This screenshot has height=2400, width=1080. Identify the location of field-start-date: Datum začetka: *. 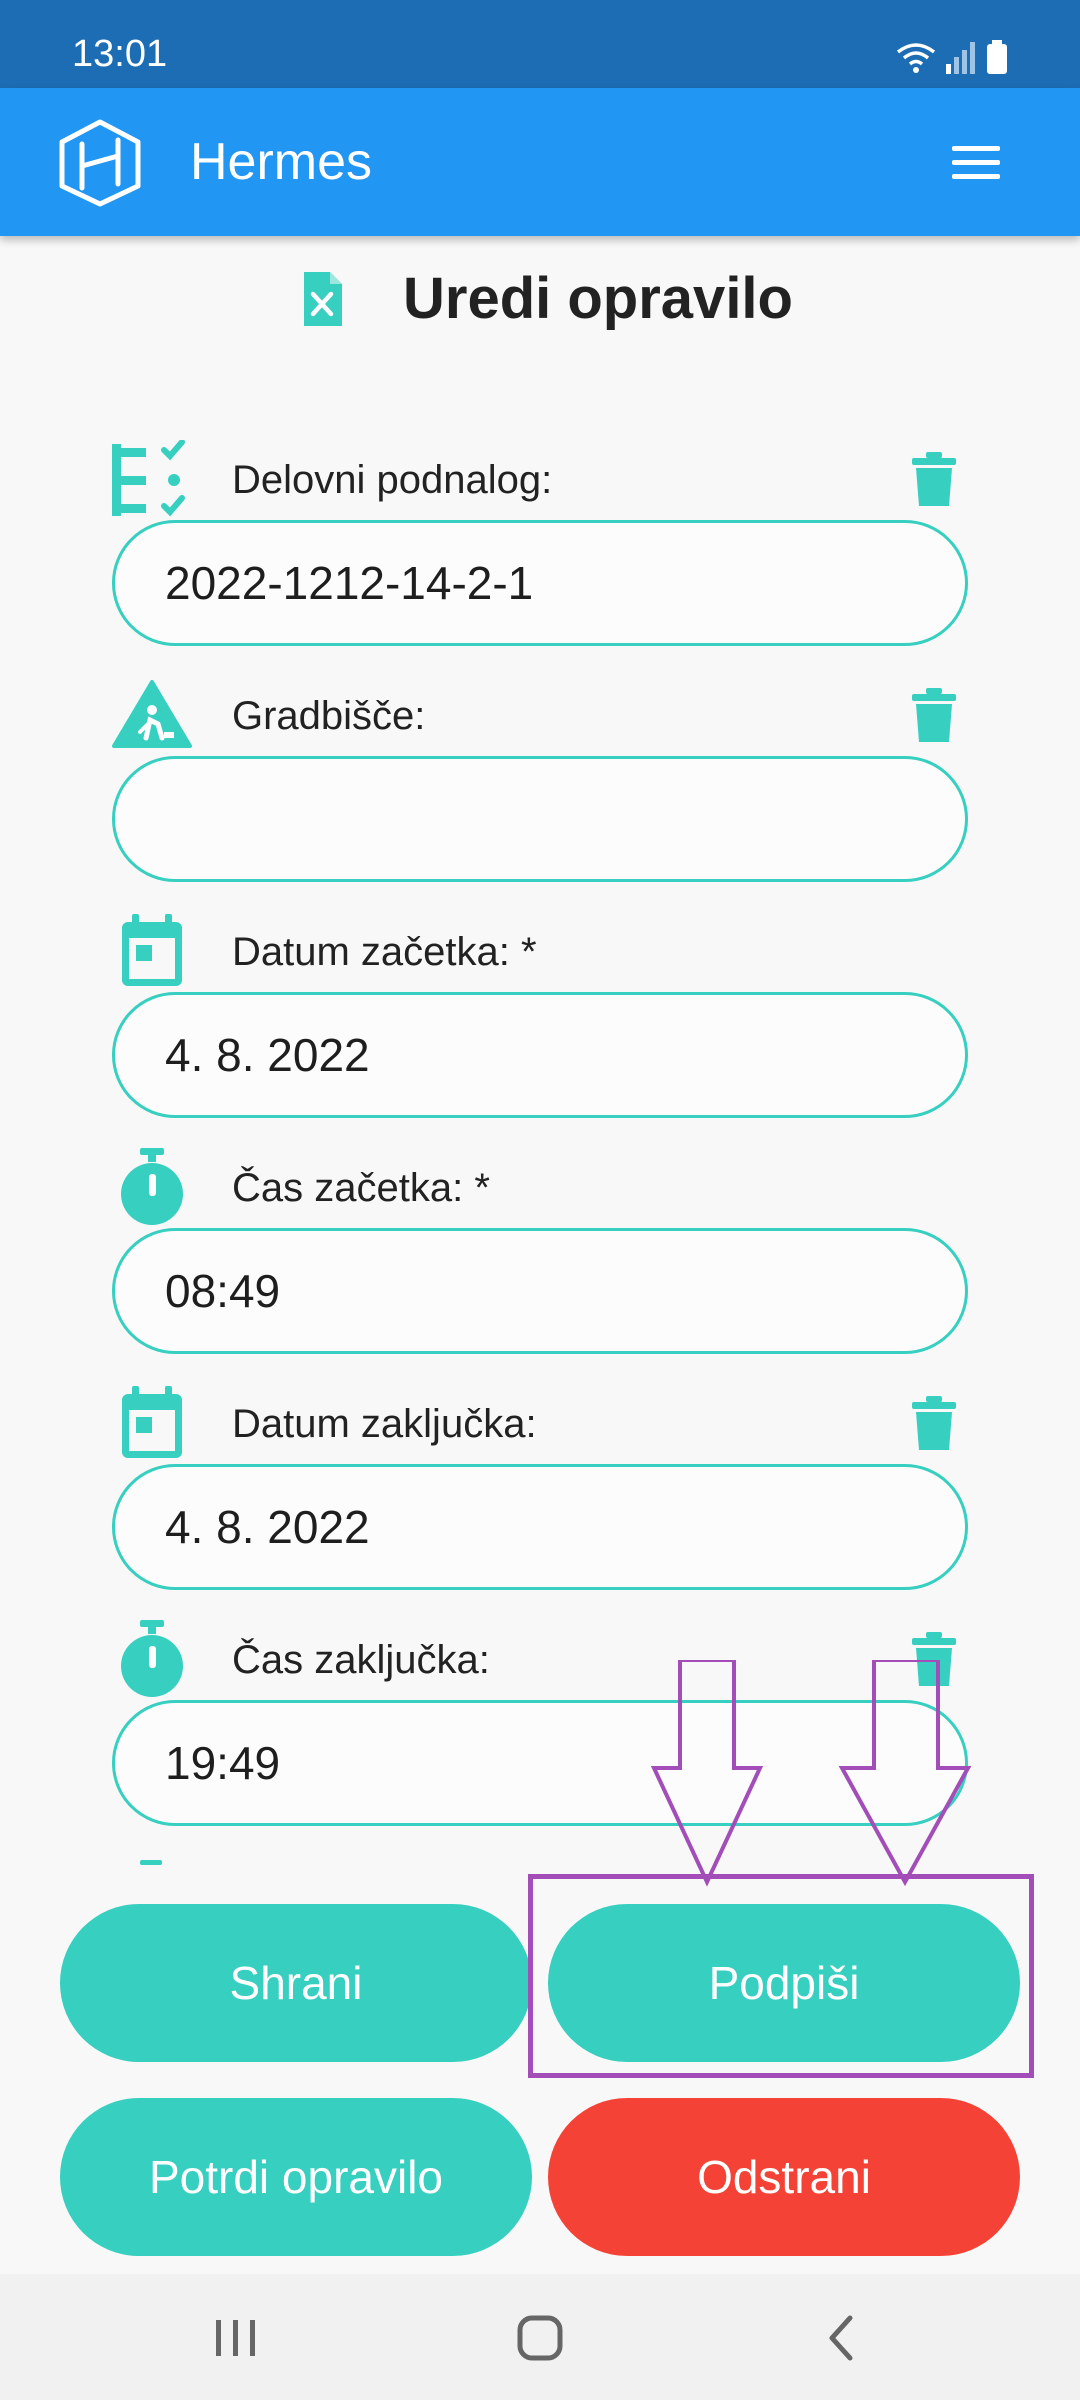
(540, 1030).